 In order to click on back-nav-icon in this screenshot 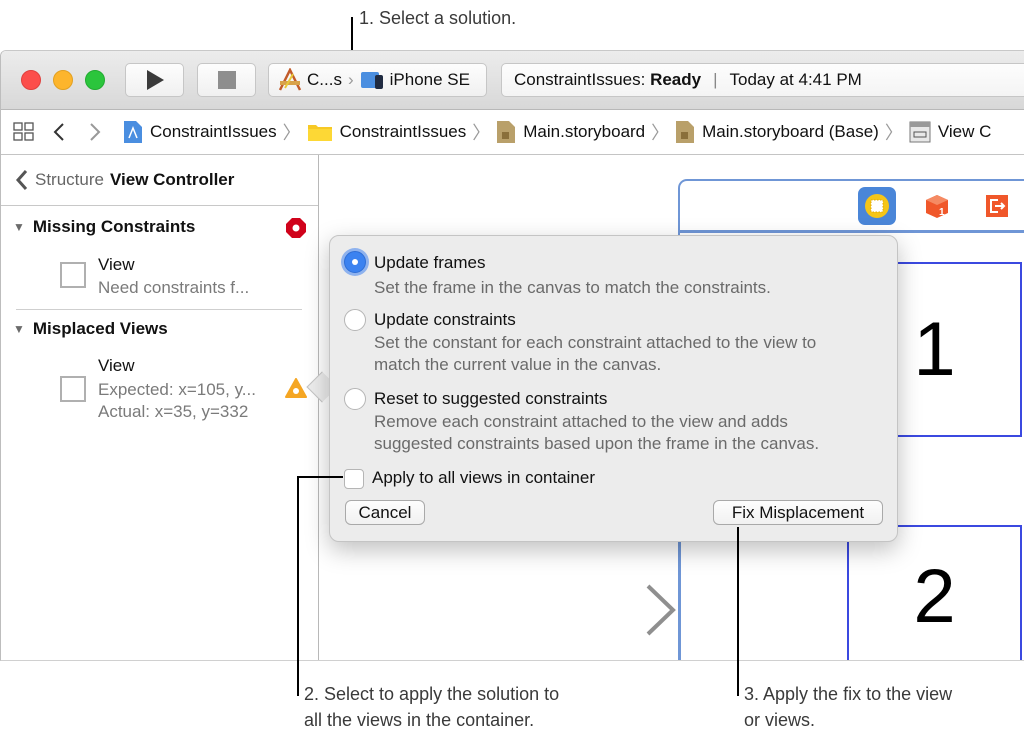, I will do `click(59, 132)`.